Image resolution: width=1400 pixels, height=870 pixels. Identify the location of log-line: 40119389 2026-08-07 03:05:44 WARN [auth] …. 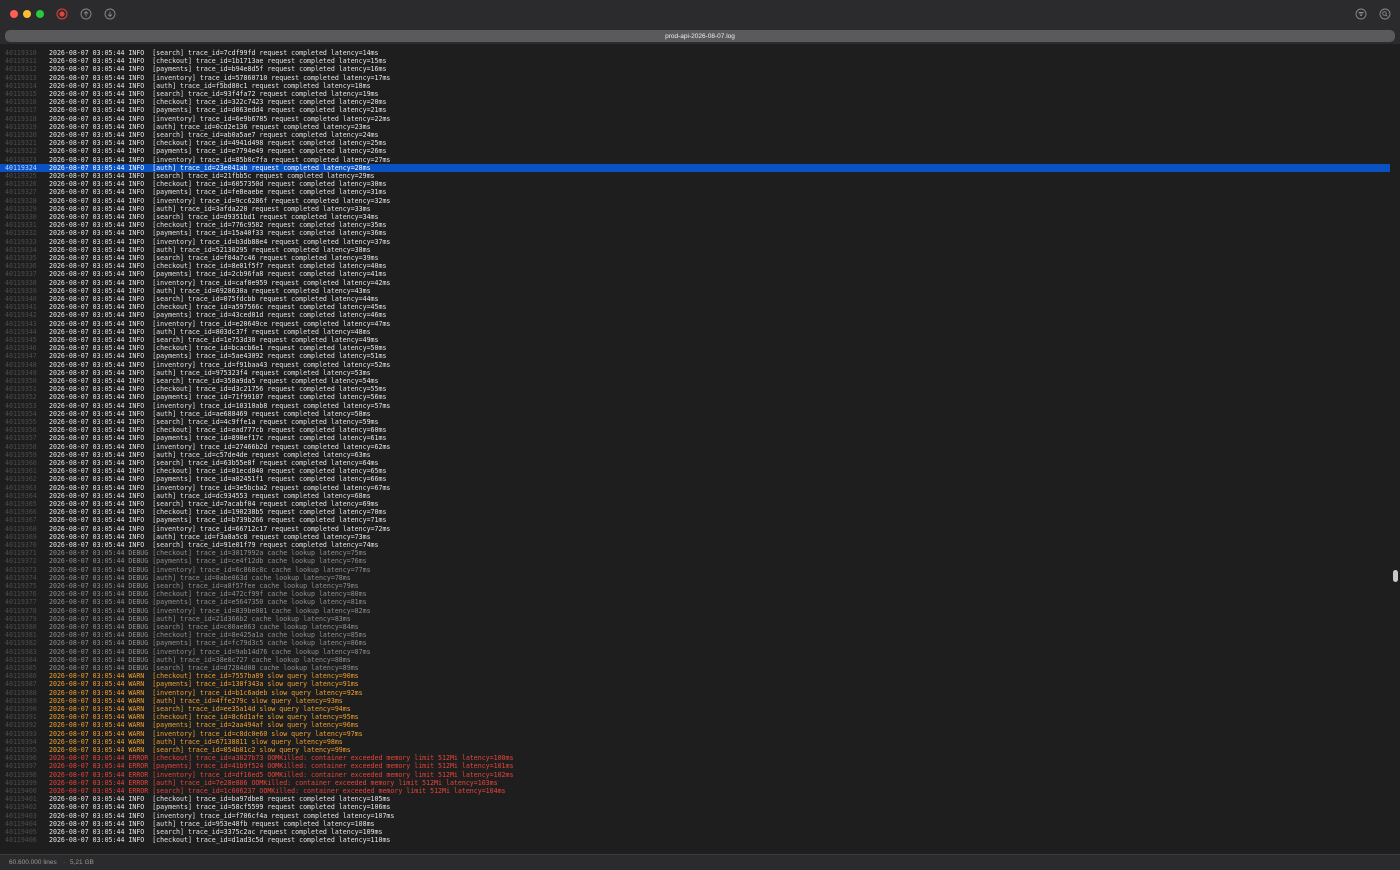
(695, 701).